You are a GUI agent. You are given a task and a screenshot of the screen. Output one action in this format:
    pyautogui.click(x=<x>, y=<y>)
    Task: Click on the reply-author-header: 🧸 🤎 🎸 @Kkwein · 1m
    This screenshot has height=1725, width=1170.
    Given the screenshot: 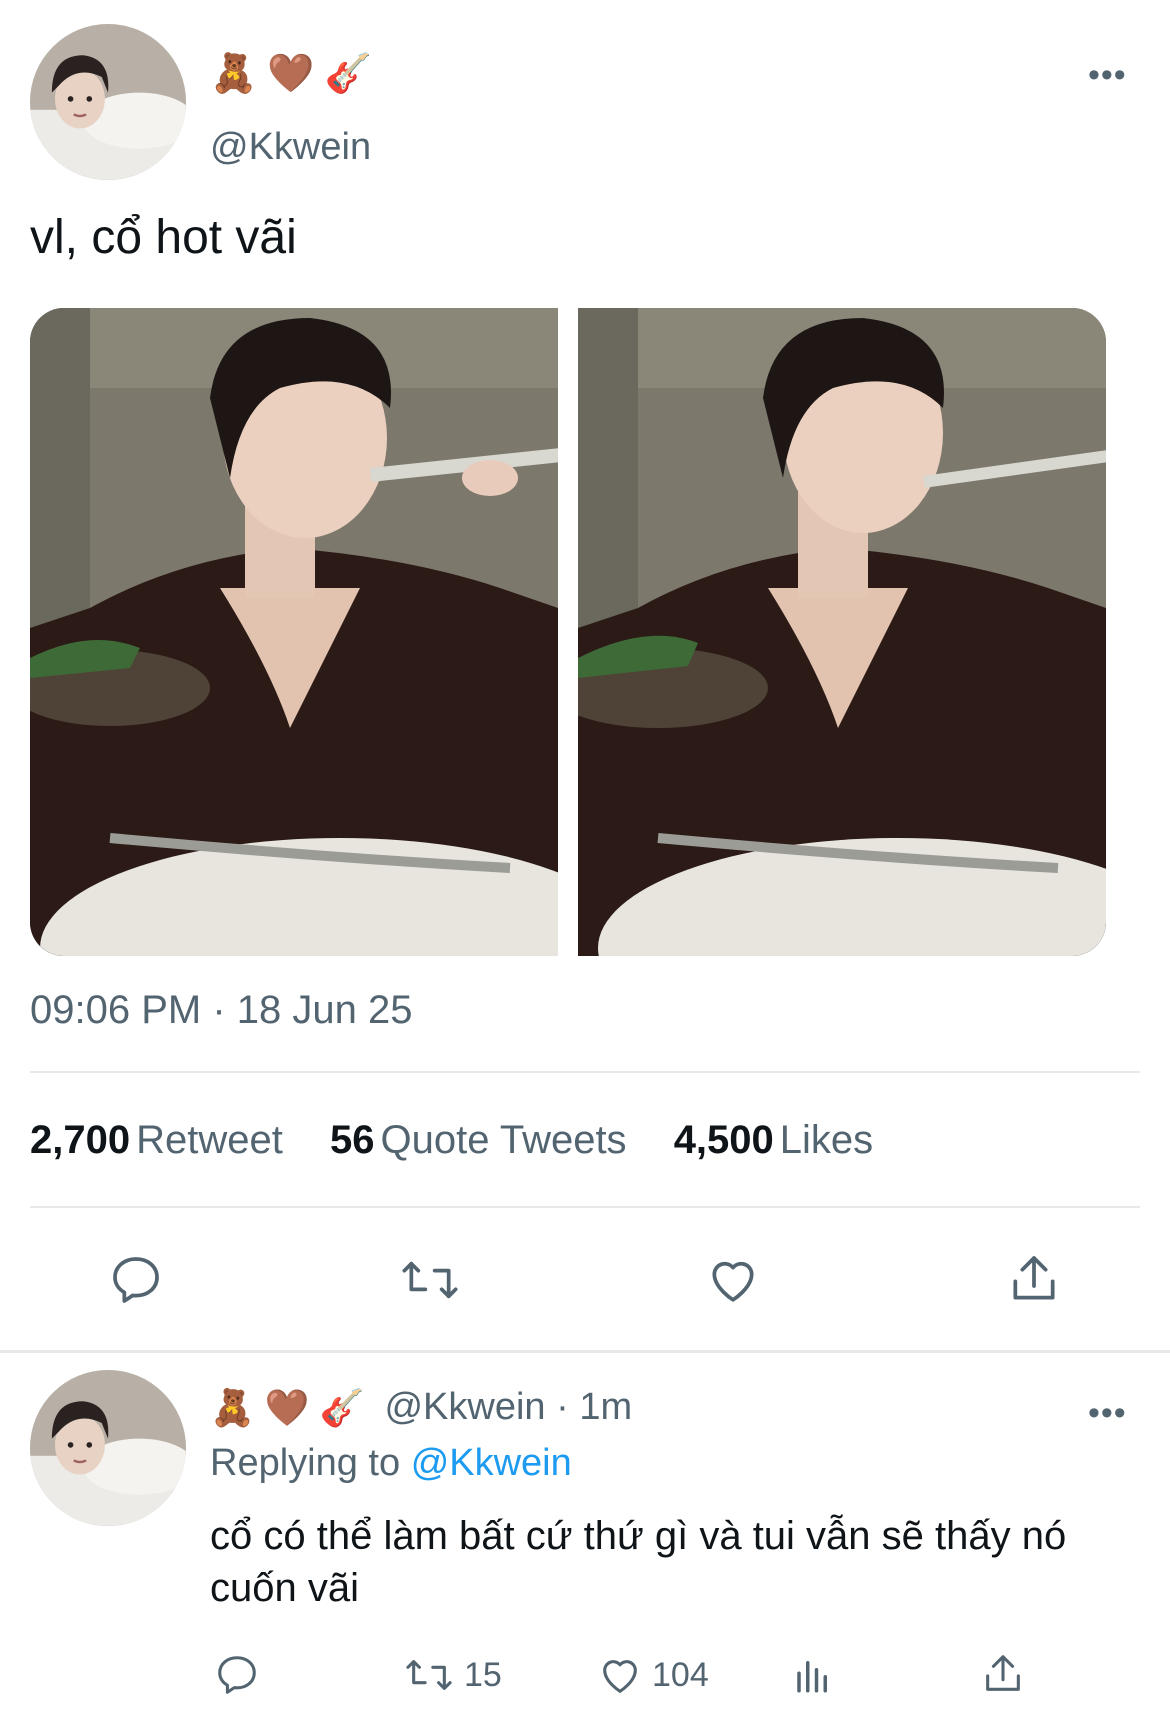 What is the action you would take?
    pyautogui.click(x=421, y=1407)
    